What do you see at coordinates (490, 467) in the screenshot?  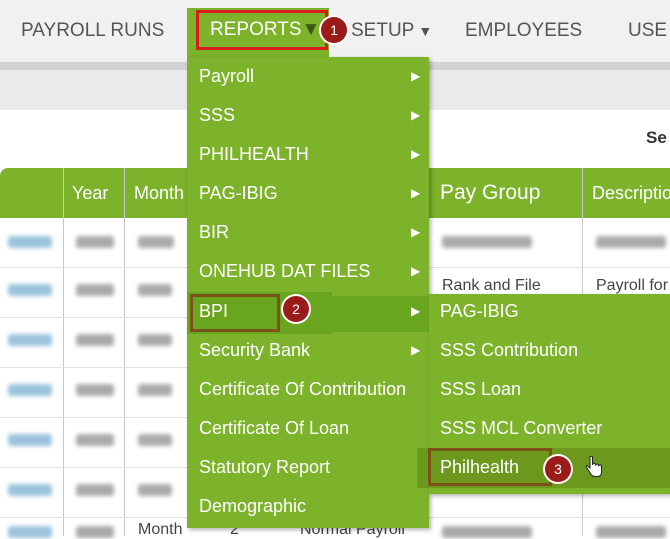 I see `philhealth-highlight-box` at bounding box center [490, 467].